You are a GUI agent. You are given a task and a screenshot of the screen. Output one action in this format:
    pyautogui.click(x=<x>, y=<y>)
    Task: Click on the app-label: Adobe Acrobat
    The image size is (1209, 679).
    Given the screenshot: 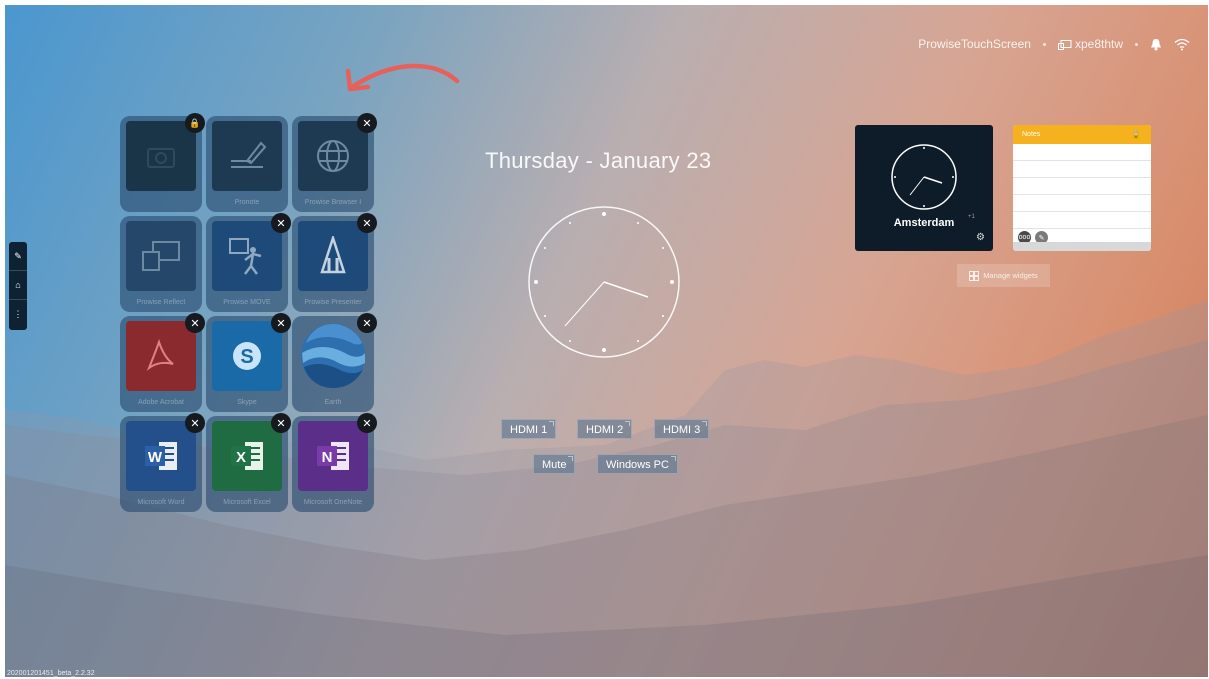 What is the action you would take?
    pyautogui.click(x=161, y=402)
    